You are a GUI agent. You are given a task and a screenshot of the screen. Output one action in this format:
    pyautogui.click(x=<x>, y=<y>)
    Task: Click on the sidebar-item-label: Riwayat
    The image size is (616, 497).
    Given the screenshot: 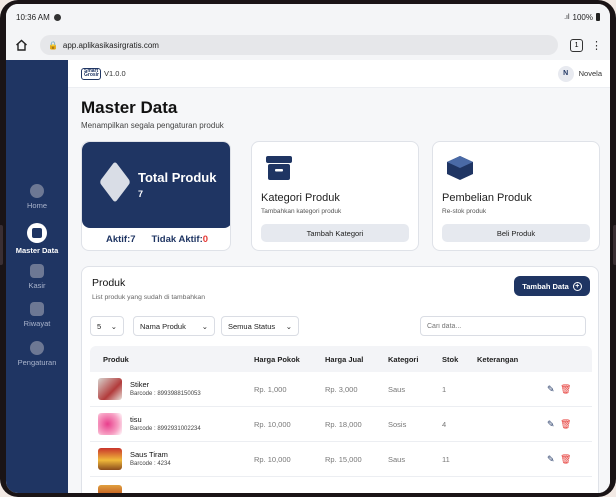 What is the action you would take?
    pyautogui.click(x=37, y=323)
    